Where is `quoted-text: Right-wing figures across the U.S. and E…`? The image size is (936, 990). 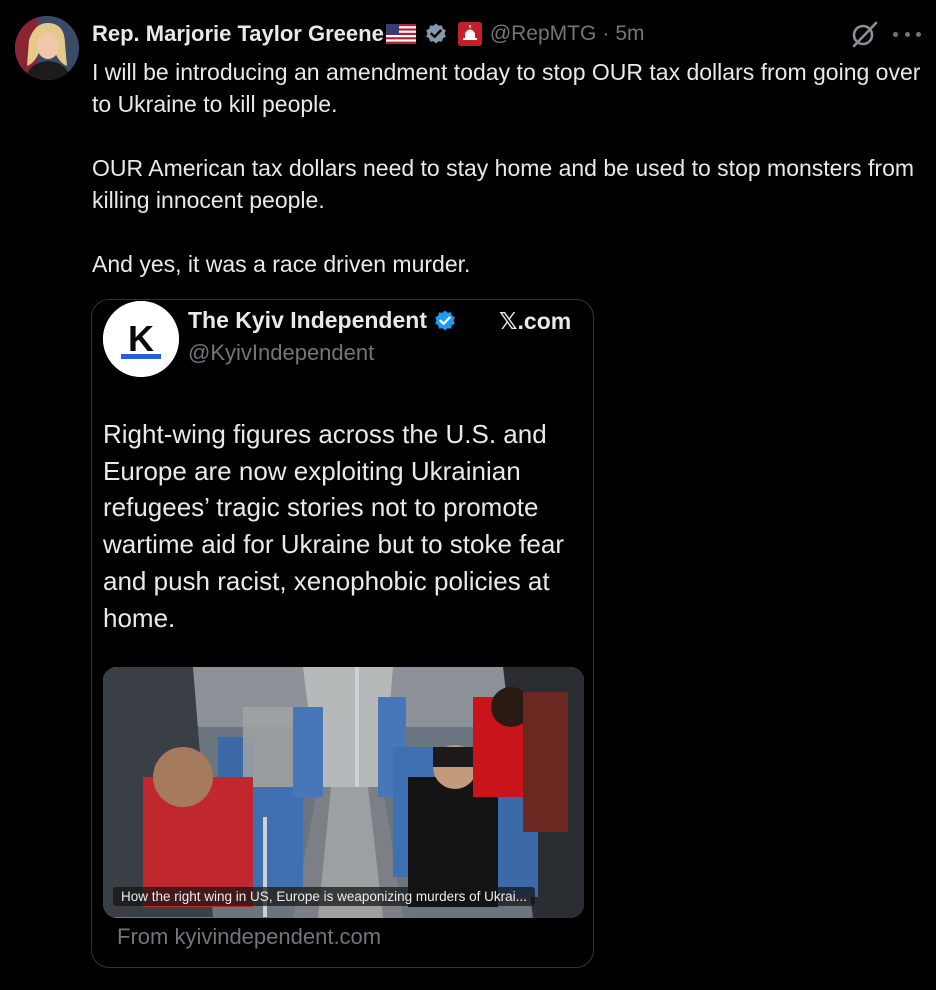 quoted-text: Right-wing figures across the U.S. and E… is located at coordinates (333, 526).